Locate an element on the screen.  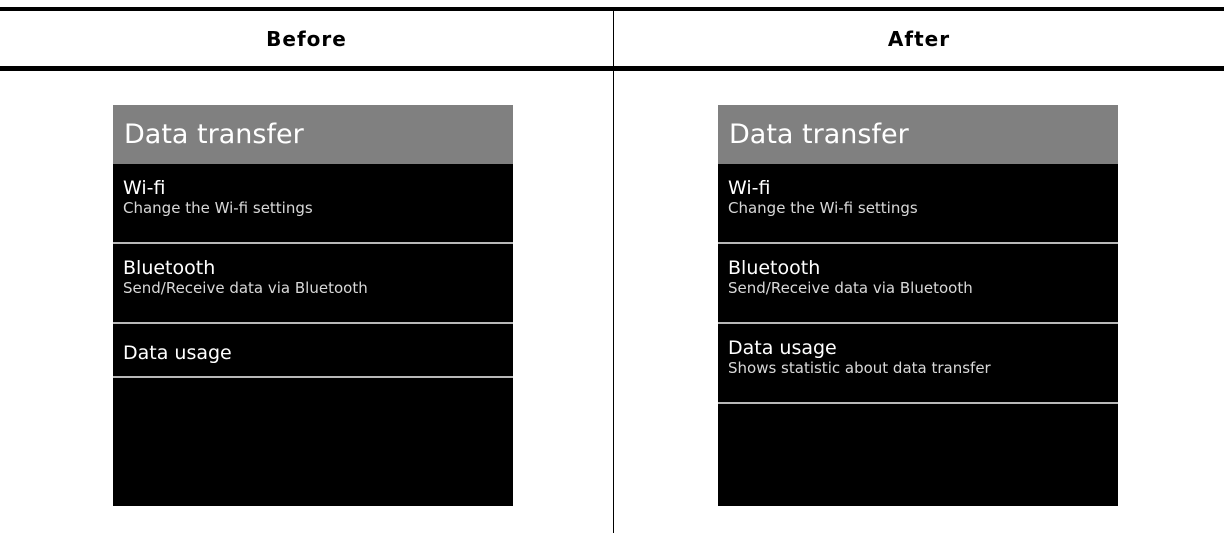
column-header-after: After is located at coordinates (919, 38).